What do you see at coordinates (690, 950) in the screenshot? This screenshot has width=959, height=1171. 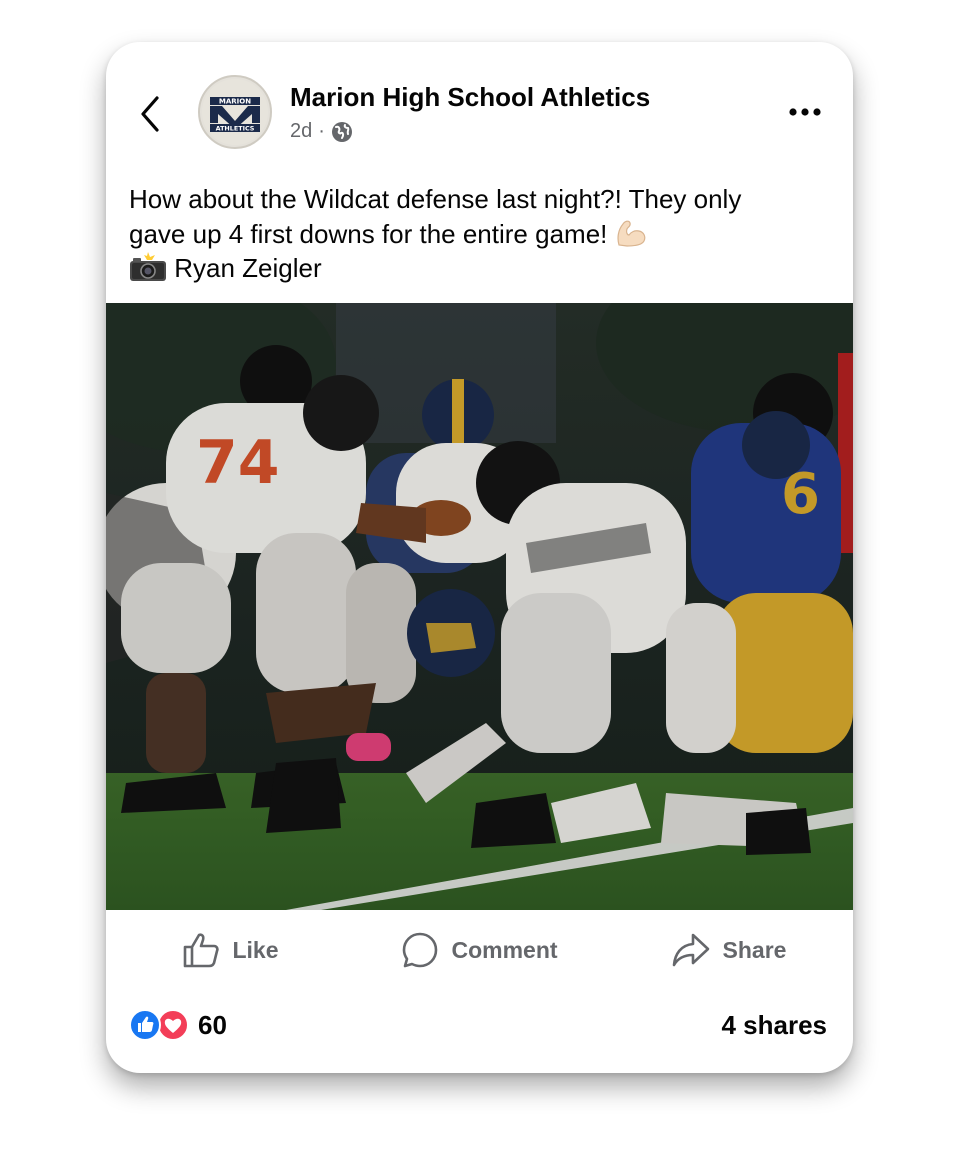 I see `share-arrow-icon` at bounding box center [690, 950].